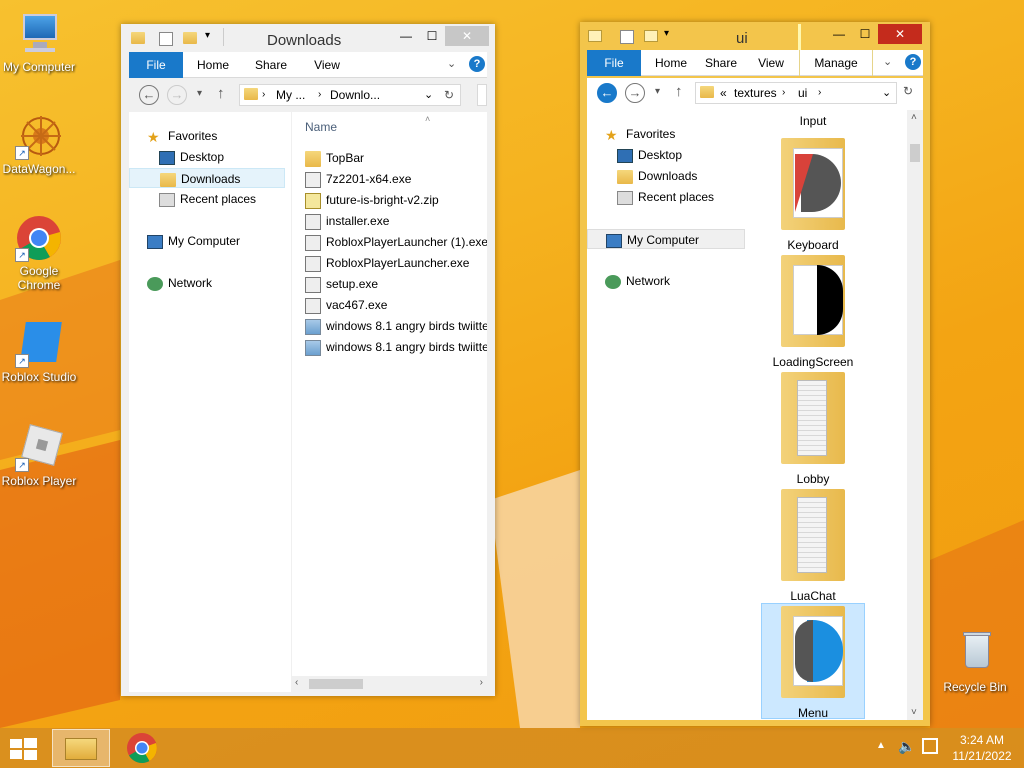 The image size is (1024, 768). What do you see at coordinates (915, 415) in the screenshot?
I see `vertical-scrollbar: ˄ ˅` at bounding box center [915, 415].